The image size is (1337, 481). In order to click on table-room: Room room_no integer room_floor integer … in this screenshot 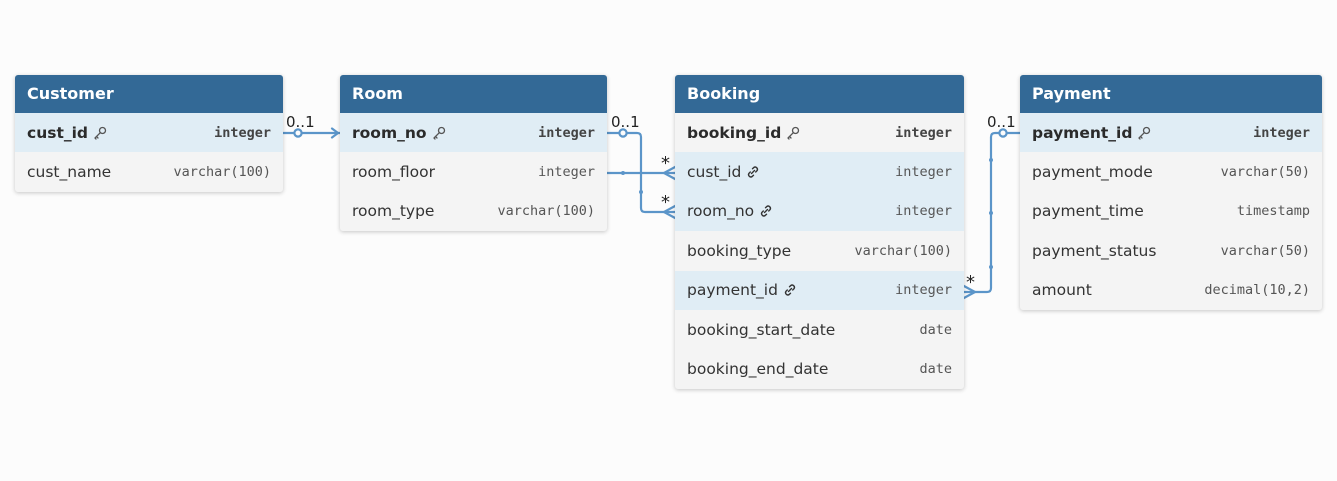, I will do `click(473, 153)`.